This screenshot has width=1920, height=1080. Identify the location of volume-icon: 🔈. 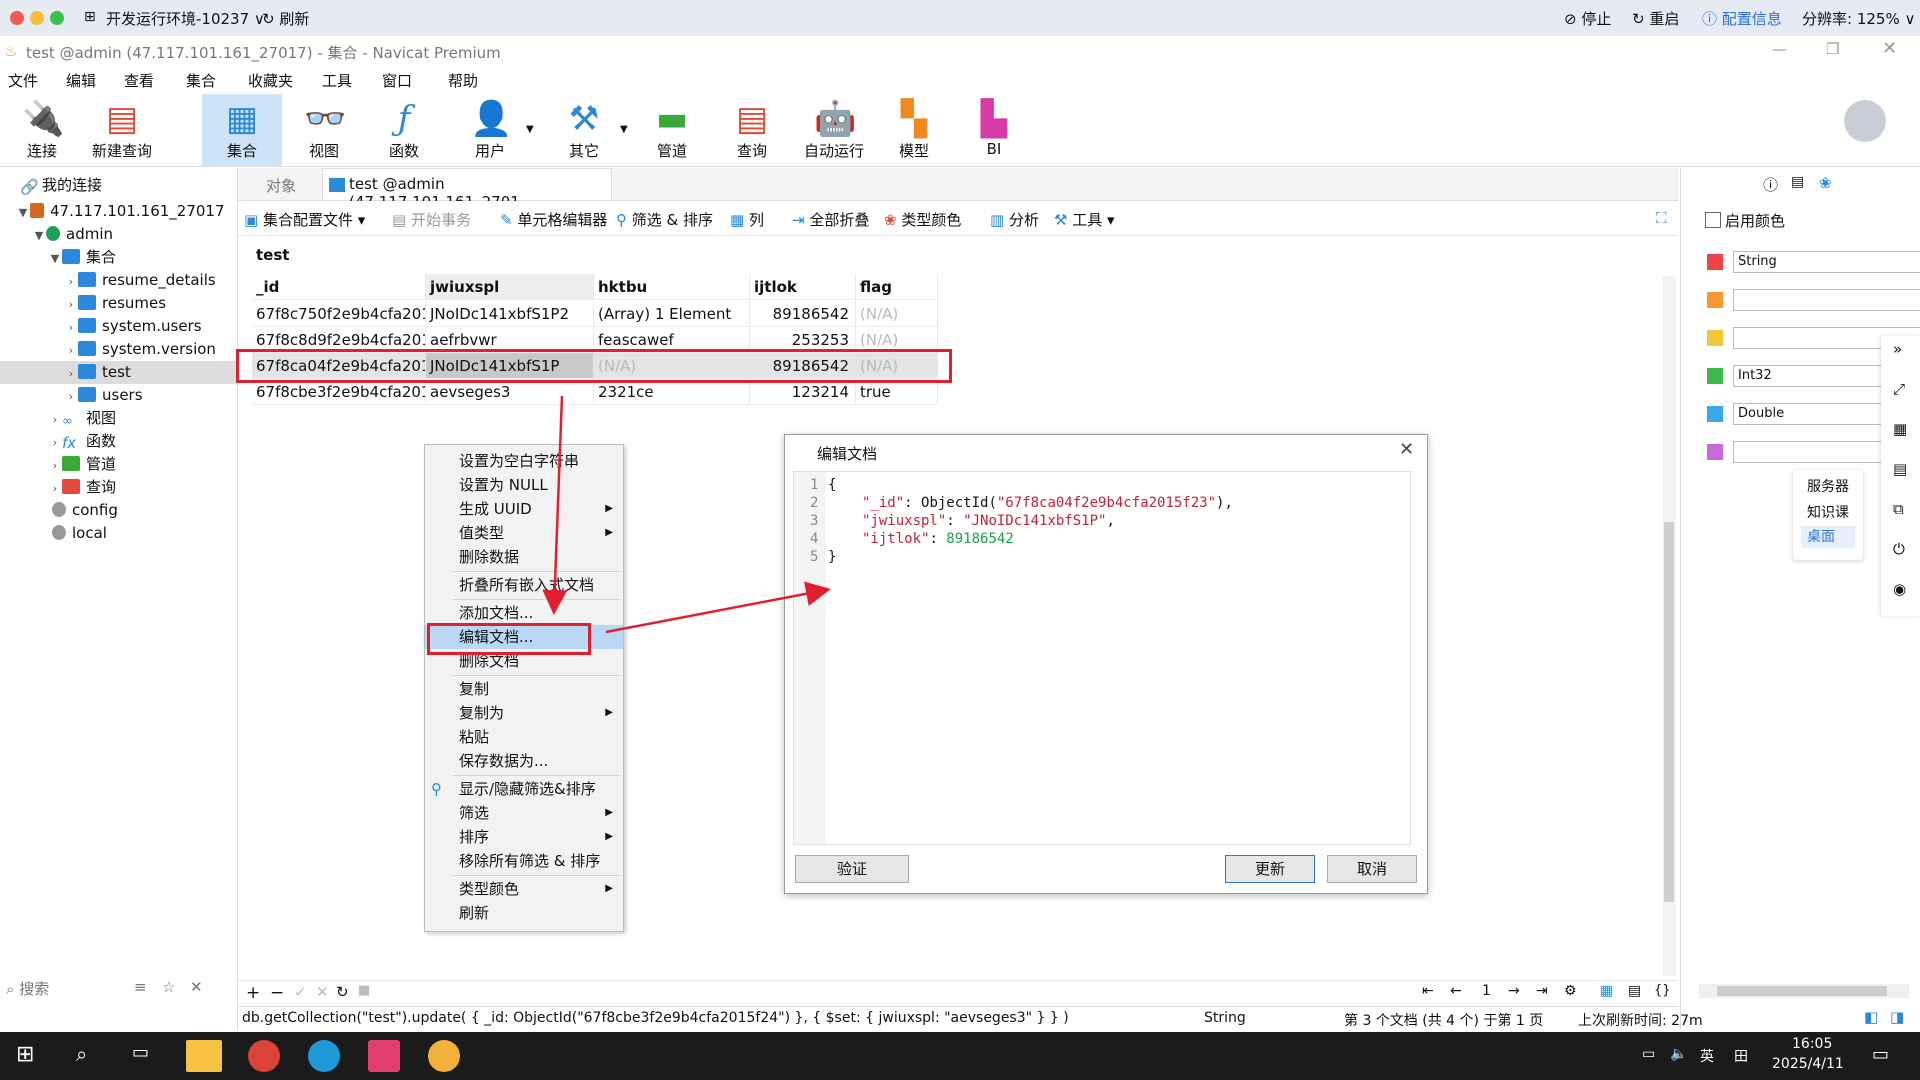
(1678, 1054).